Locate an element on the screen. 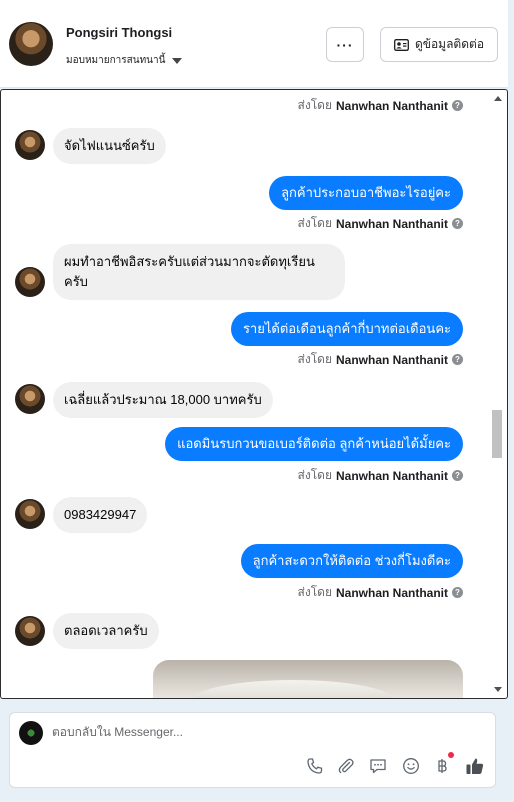  outgoing-message: ลูกค้าสะดวกให้ติดต่อ ช่วงกี่โมงดีคะ is located at coordinates (351, 561).